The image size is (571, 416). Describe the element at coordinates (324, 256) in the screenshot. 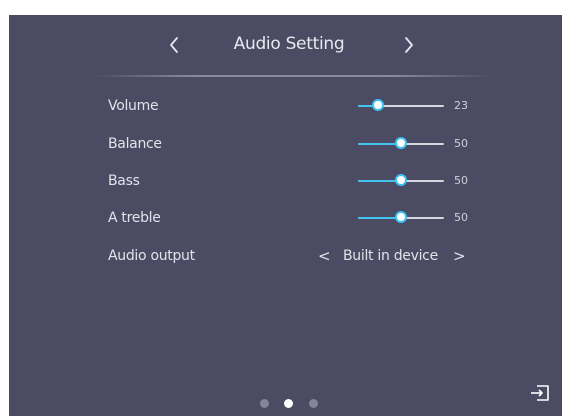

I see `output-prev-button: <` at that location.